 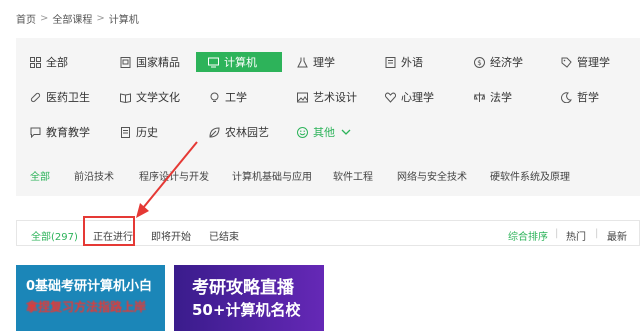 I want to click on subtab-hardware-systems: 硬软件系统及原理, so click(x=530, y=175).